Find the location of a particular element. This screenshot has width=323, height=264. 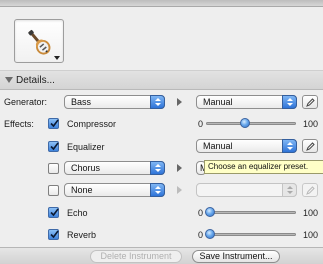

generator-edit-button is located at coordinates (310, 102).